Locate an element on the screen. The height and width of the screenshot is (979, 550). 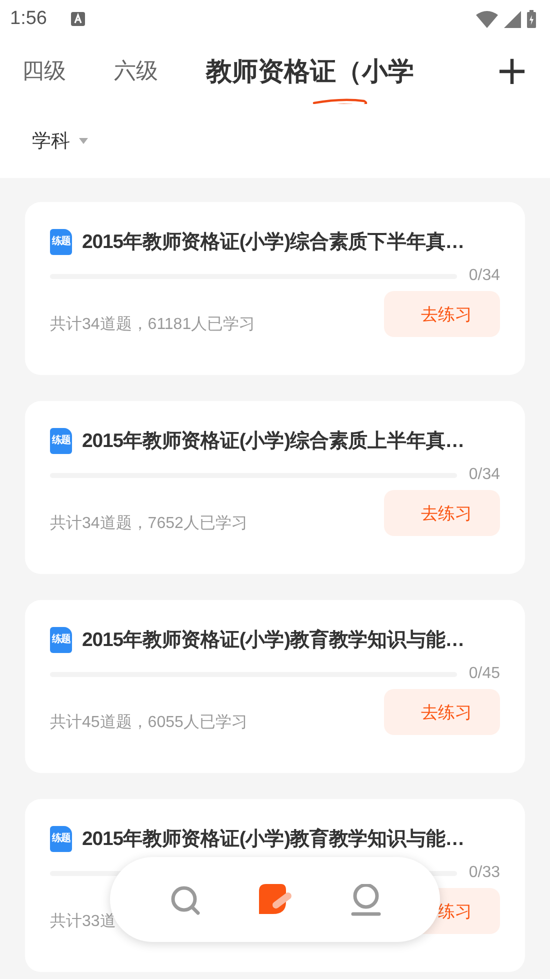
status-time: 1:56 is located at coordinates (28, 19).